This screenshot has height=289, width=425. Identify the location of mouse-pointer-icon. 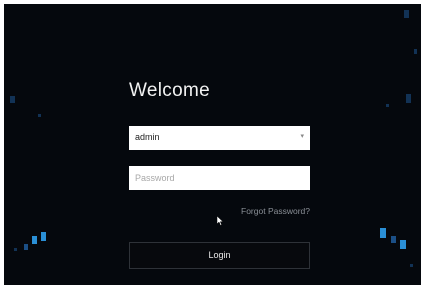
(220, 222).